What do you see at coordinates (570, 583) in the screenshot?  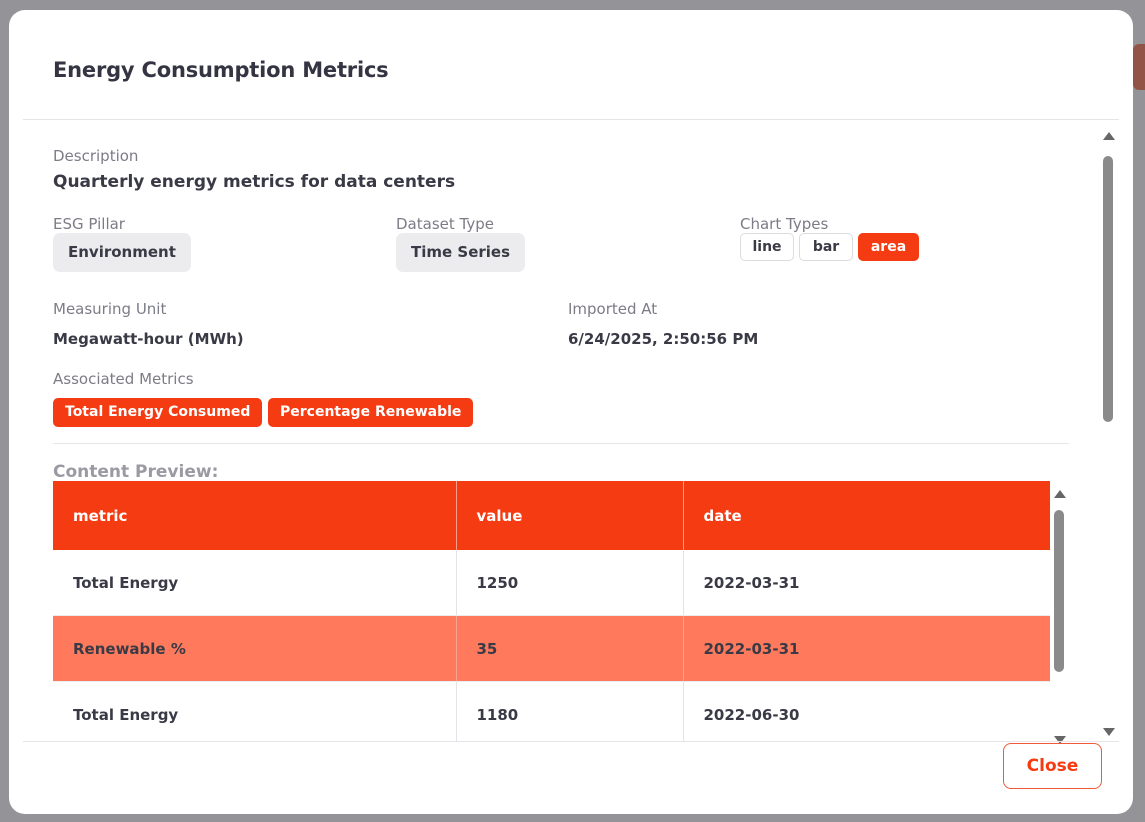 I see `cell-value: 1250` at bounding box center [570, 583].